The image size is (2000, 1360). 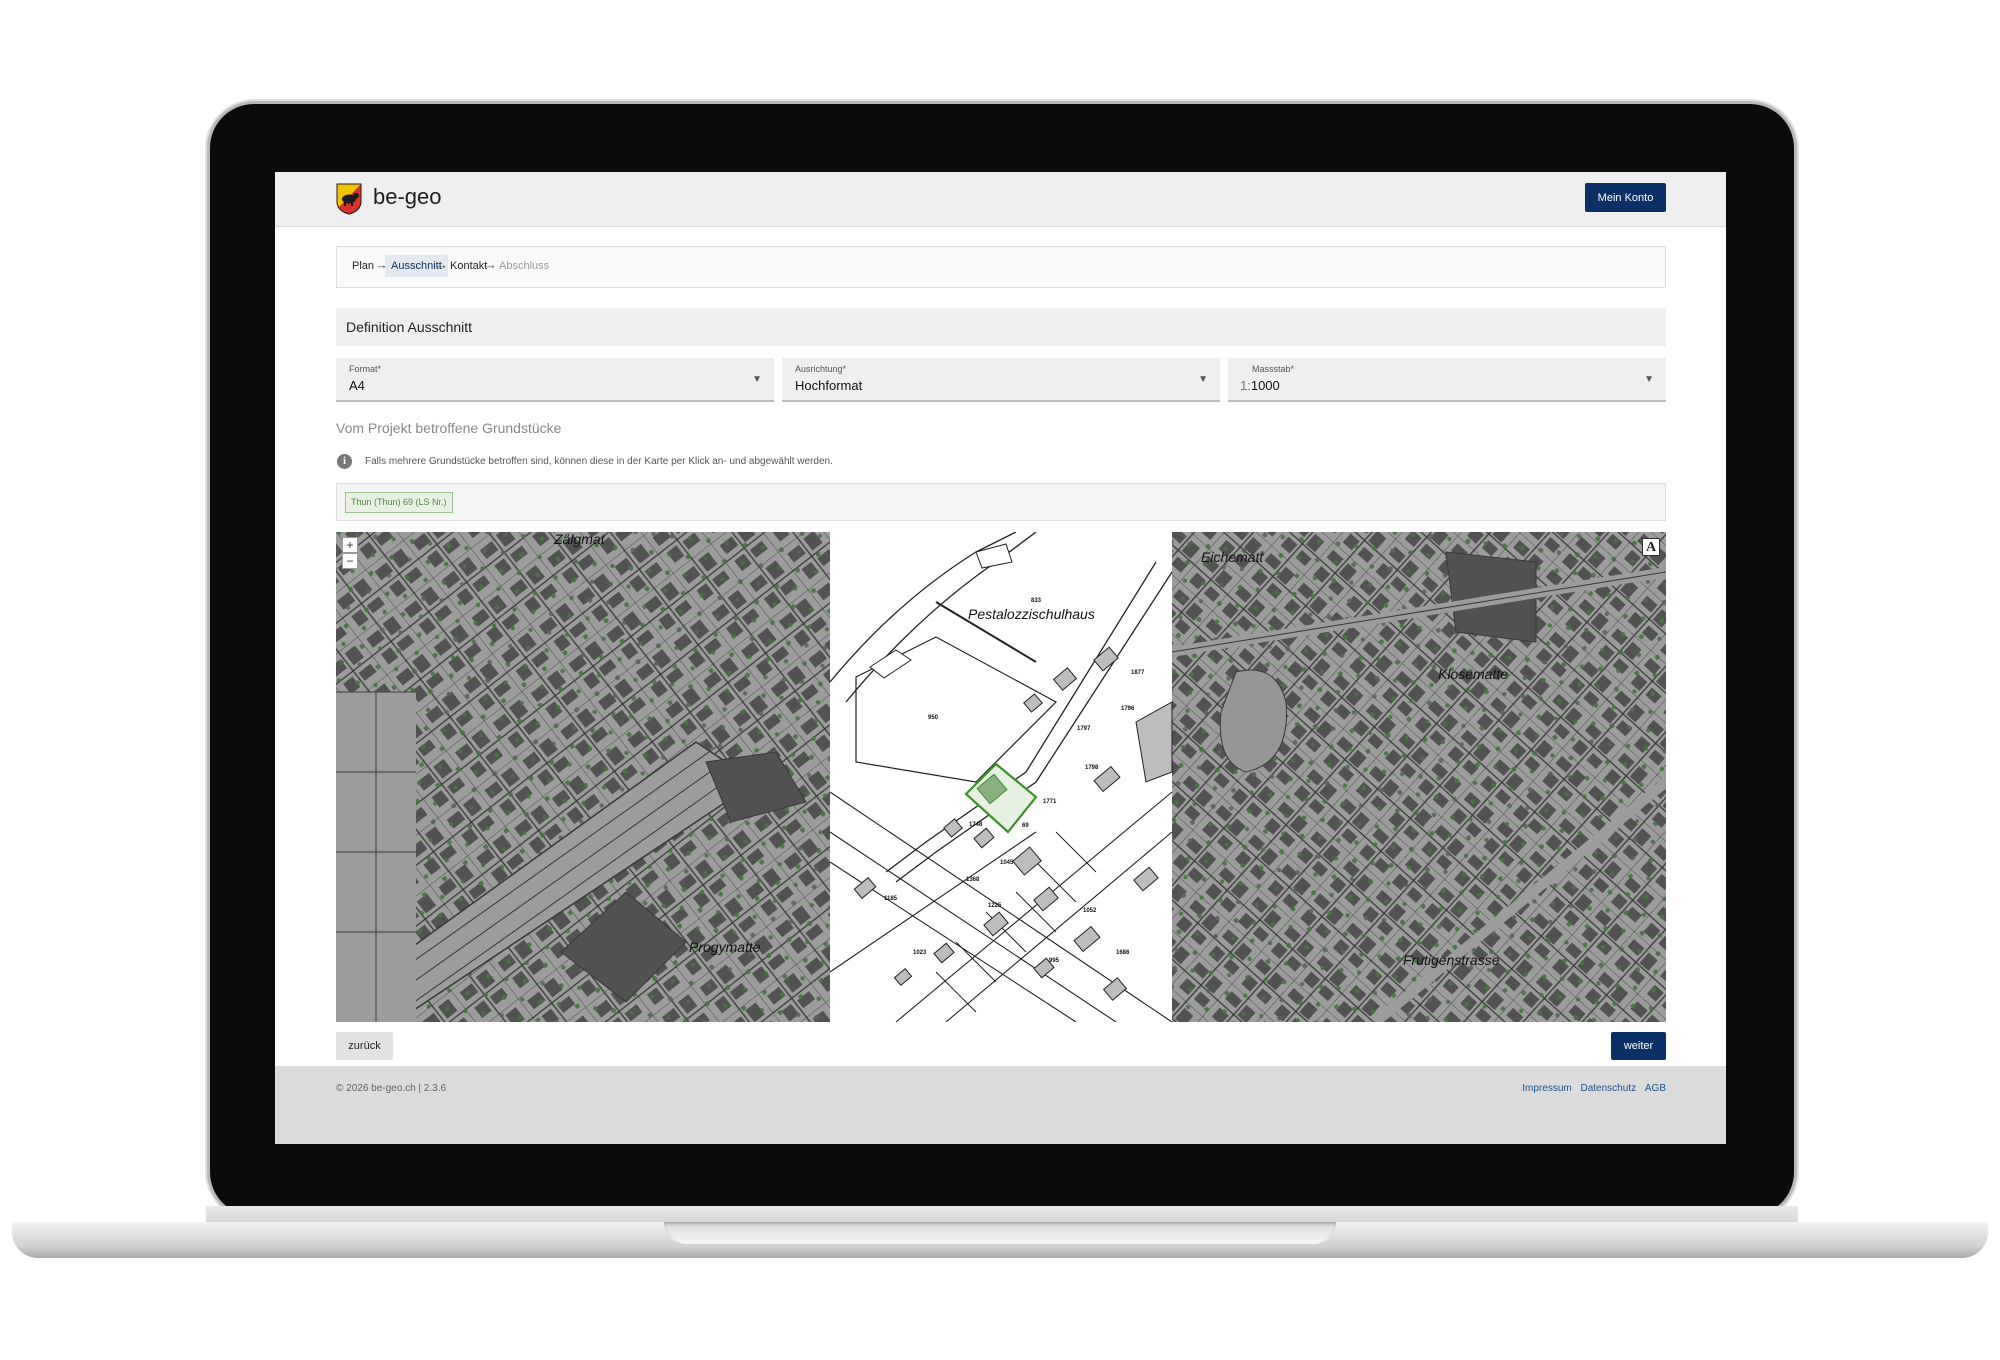 What do you see at coordinates (891, 899) in the screenshot?
I see `parcel-number: 1185` at bounding box center [891, 899].